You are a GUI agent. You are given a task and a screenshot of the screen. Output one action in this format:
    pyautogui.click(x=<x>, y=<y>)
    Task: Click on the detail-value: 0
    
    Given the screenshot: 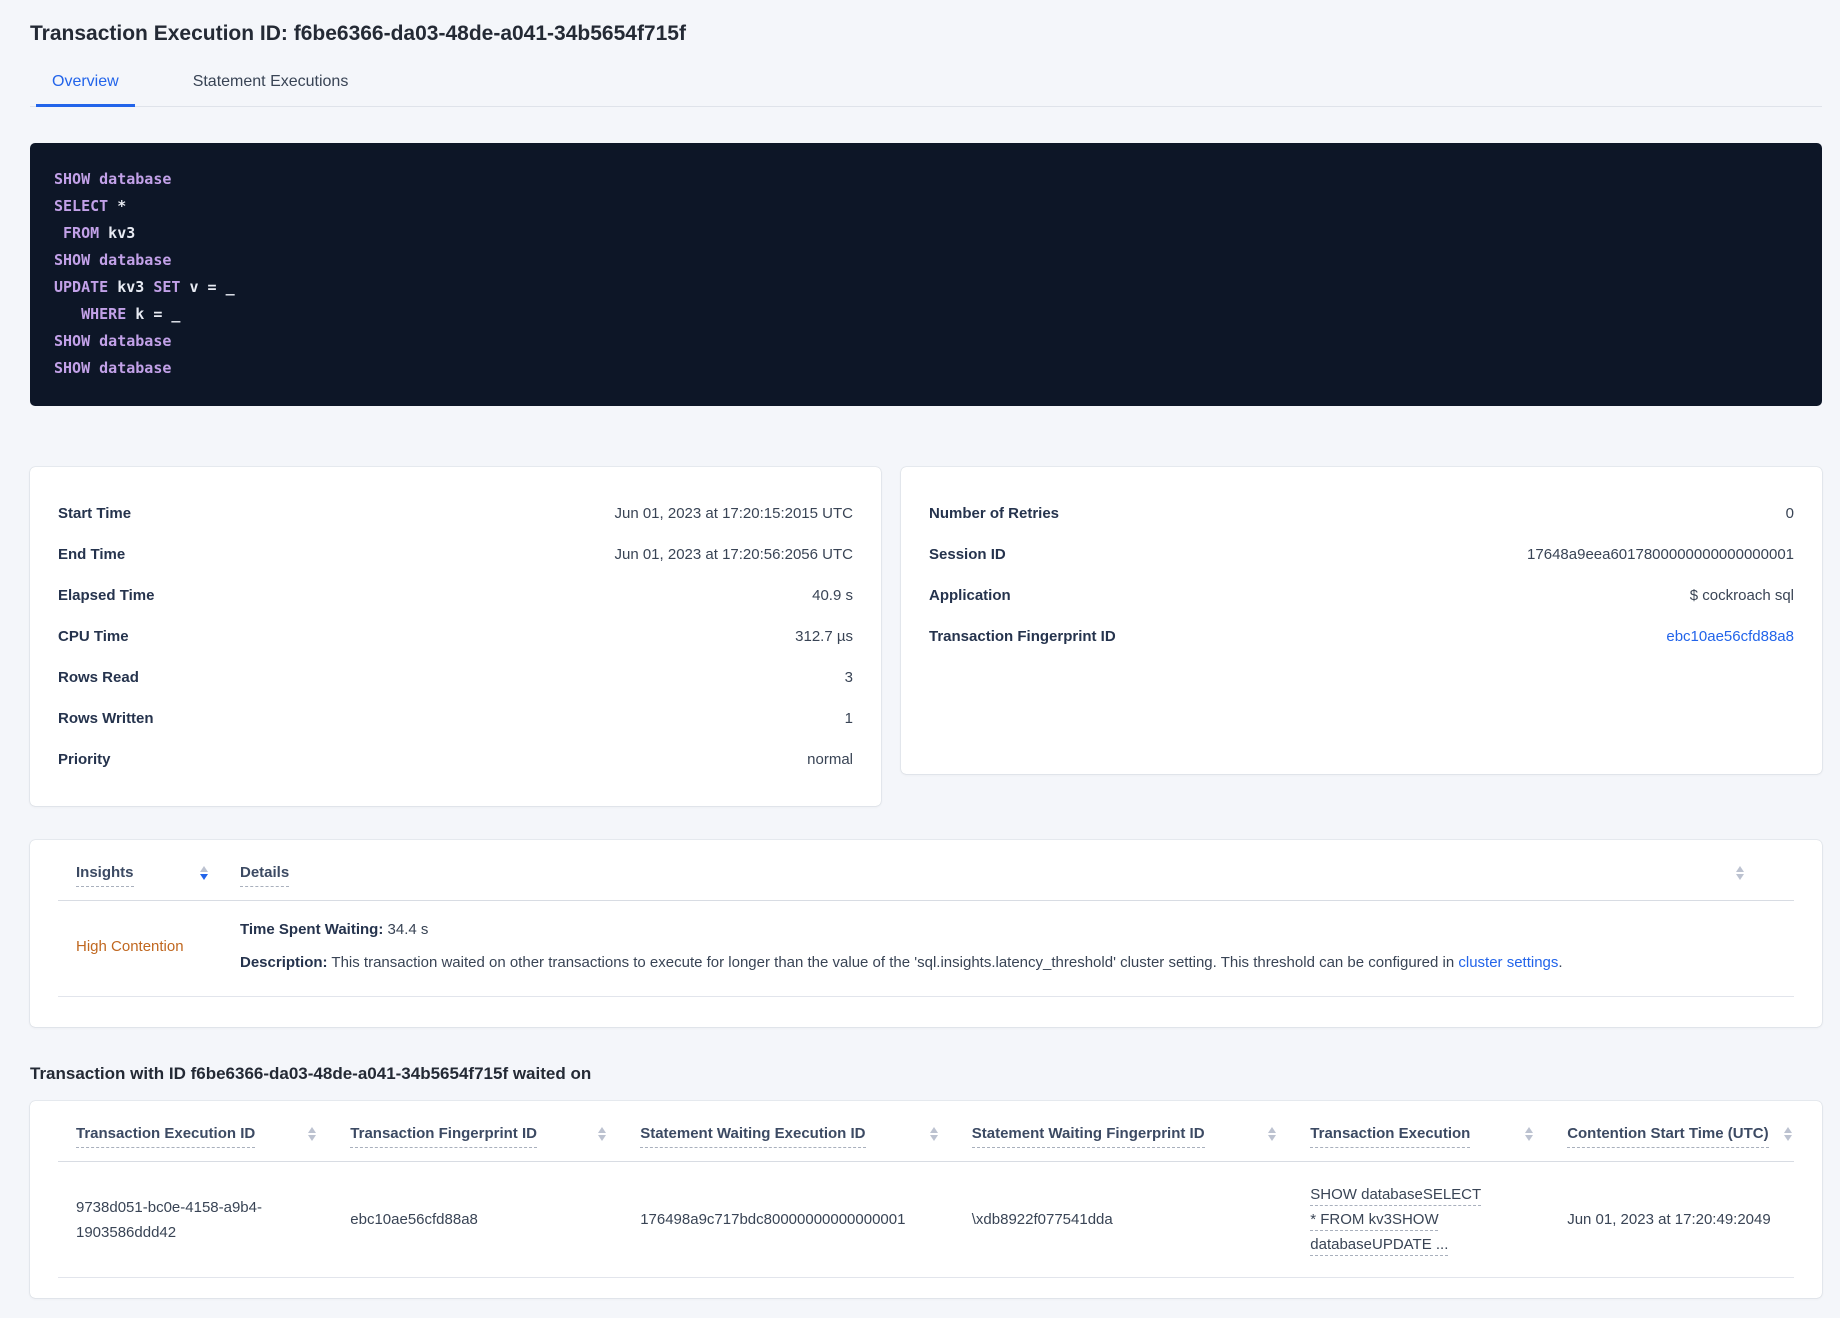 What is the action you would take?
    pyautogui.click(x=1789, y=513)
    